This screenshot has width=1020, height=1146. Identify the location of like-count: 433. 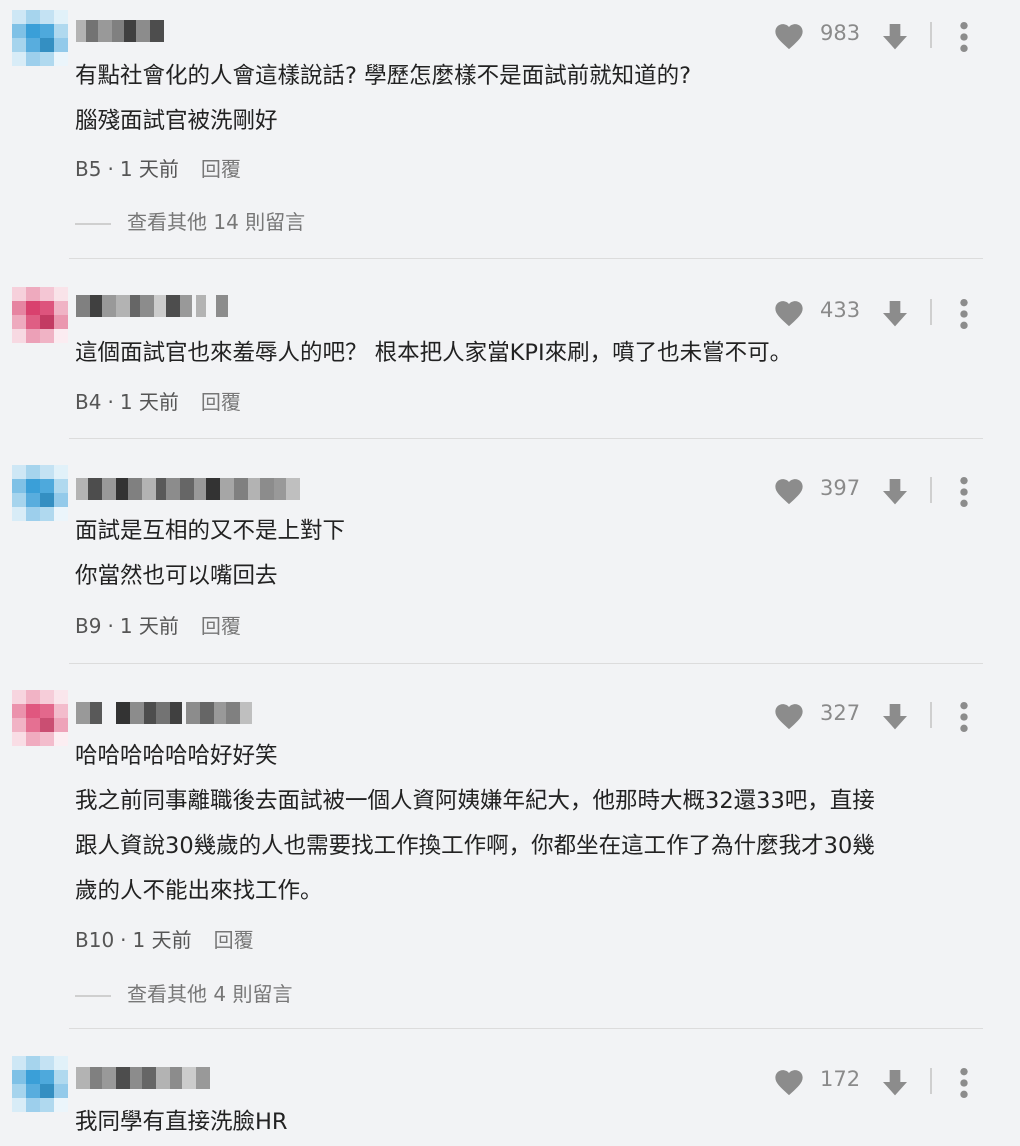
(840, 310).